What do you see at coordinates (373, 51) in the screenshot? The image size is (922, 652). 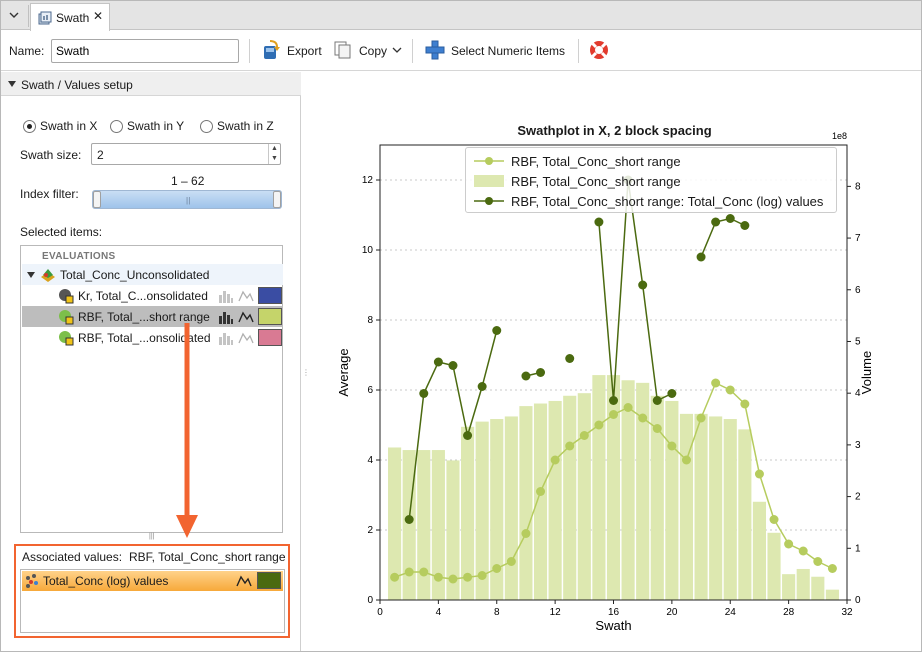 I see `copy-label: Copy` at bounding box center [373, 51].